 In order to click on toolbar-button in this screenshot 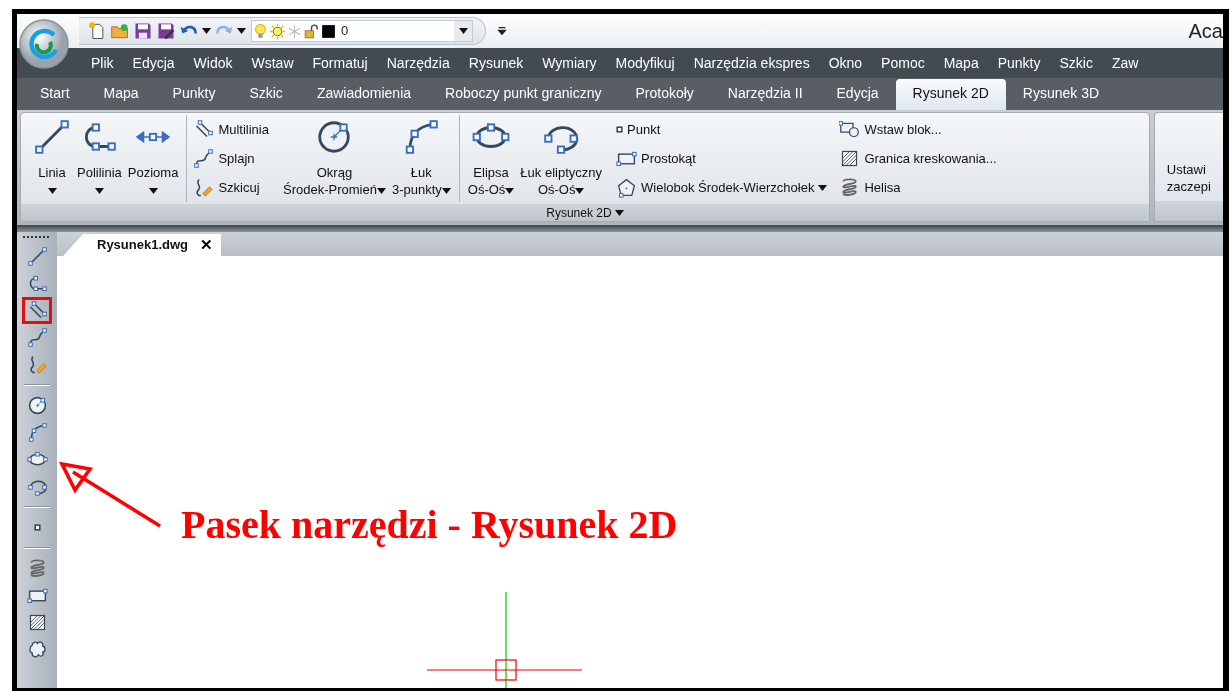, I will do `click(37, 310)`.